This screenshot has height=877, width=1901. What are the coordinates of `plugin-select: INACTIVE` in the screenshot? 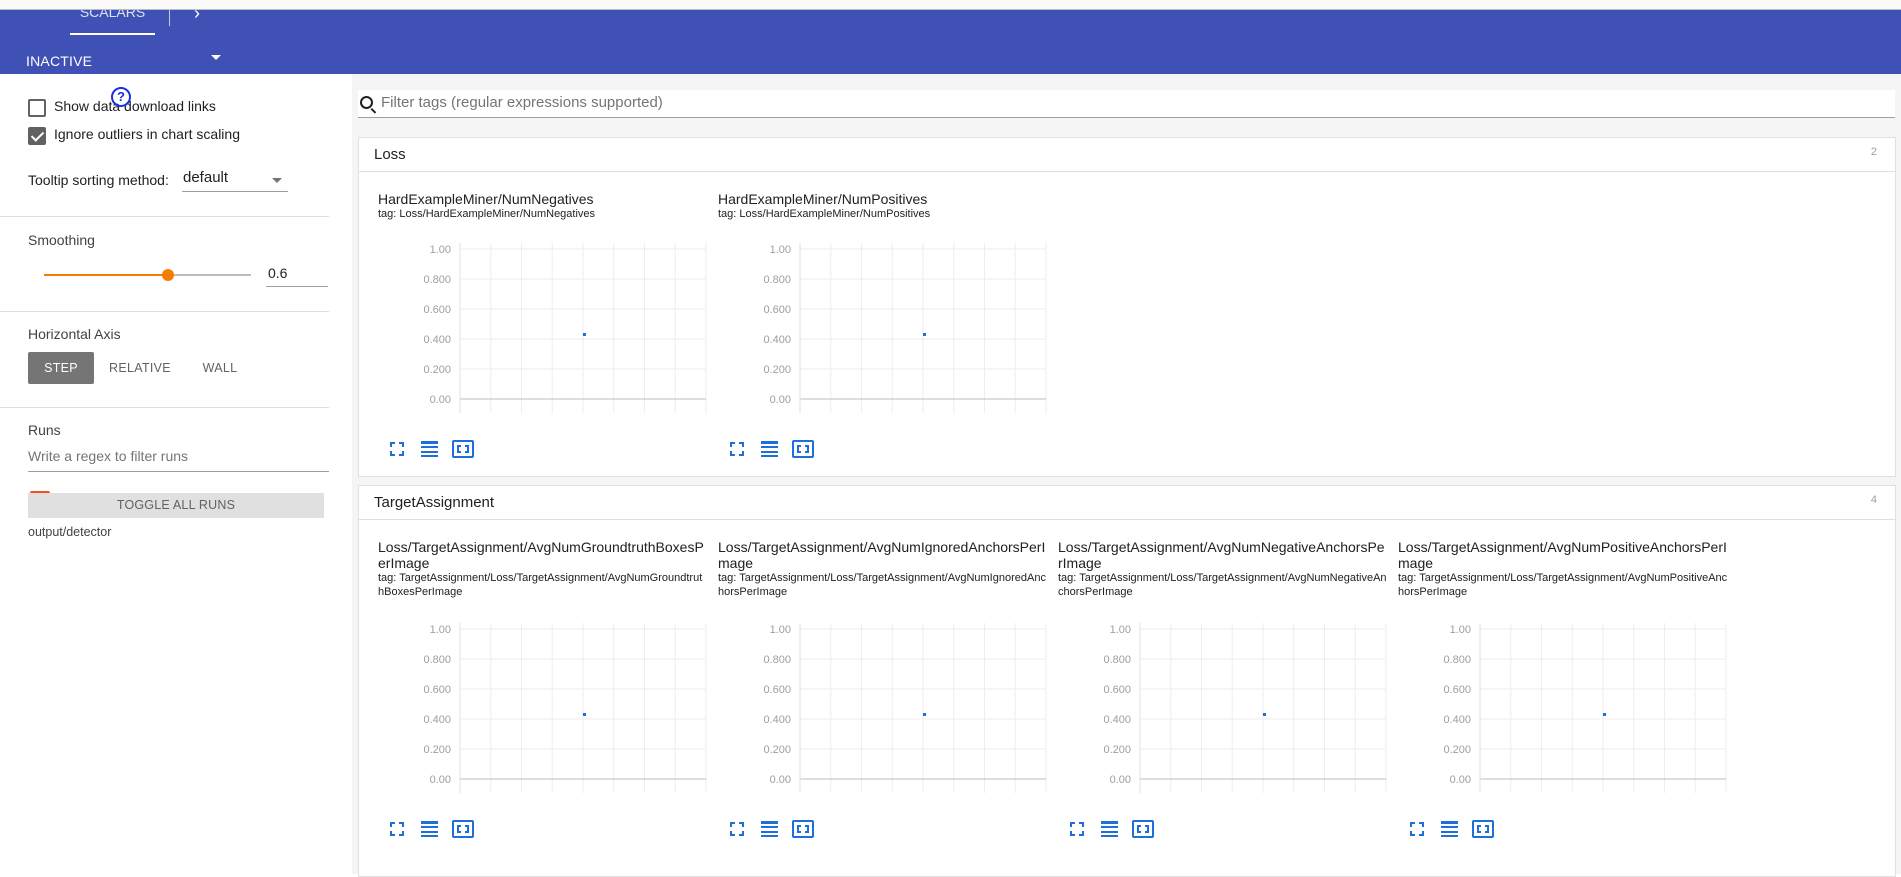 It's located at (126, 61).